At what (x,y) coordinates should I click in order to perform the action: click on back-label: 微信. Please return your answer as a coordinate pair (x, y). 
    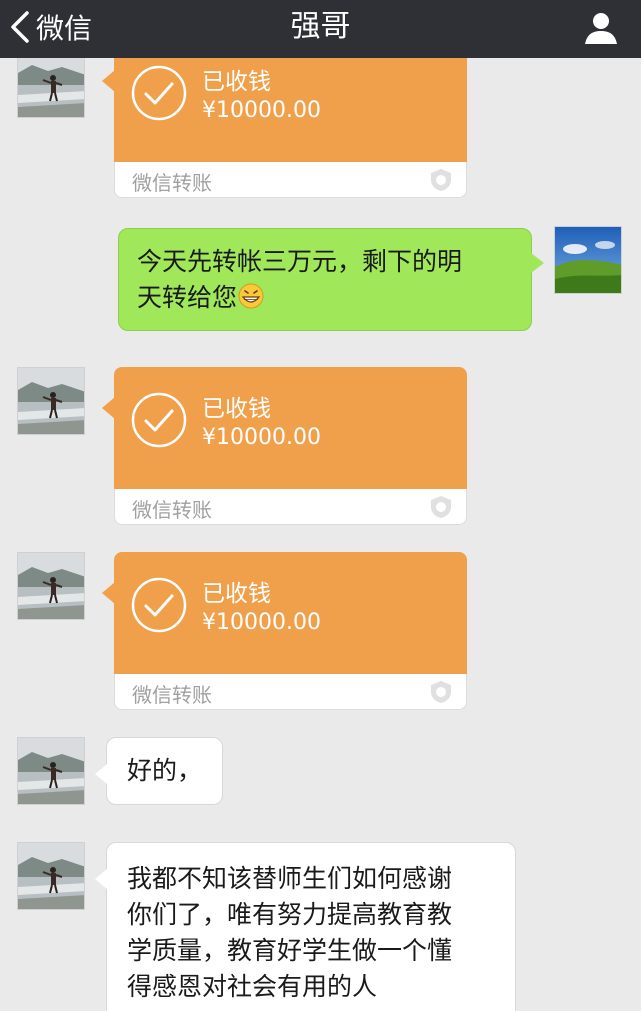
    Looking at the image, I should click on (64, 28).